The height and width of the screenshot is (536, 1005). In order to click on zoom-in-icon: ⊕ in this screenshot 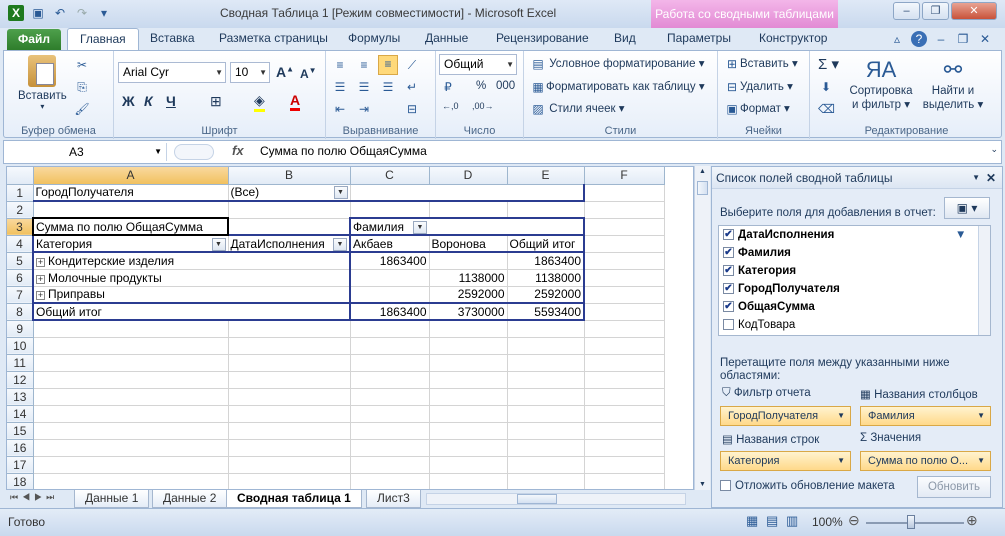, I will do `click(972, 520)`.